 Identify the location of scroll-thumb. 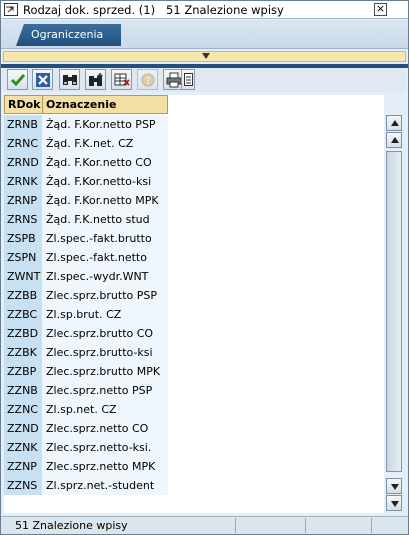
(394, 311).